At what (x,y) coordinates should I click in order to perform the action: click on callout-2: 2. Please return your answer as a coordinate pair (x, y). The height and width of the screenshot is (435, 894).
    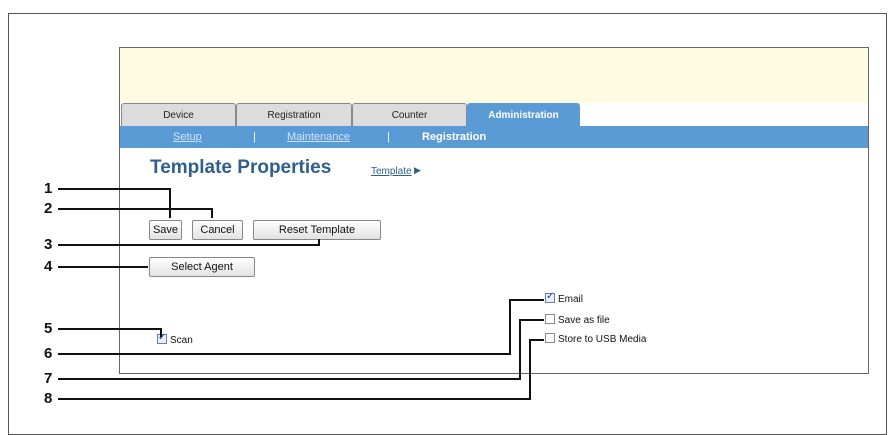
    Looking at the image, I should click on (48, 208).